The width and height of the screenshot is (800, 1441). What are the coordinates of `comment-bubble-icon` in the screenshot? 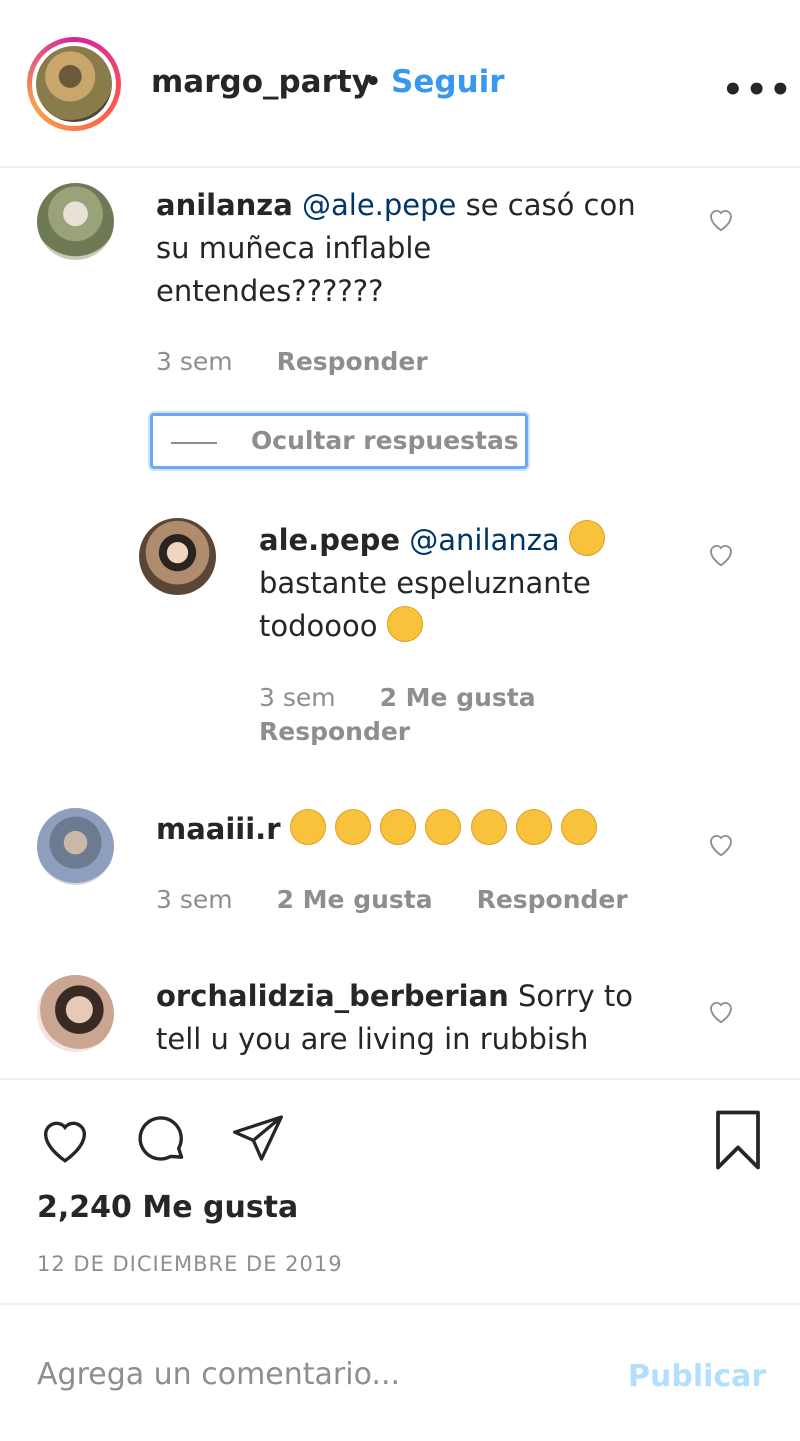 It's located at (161, 1139).